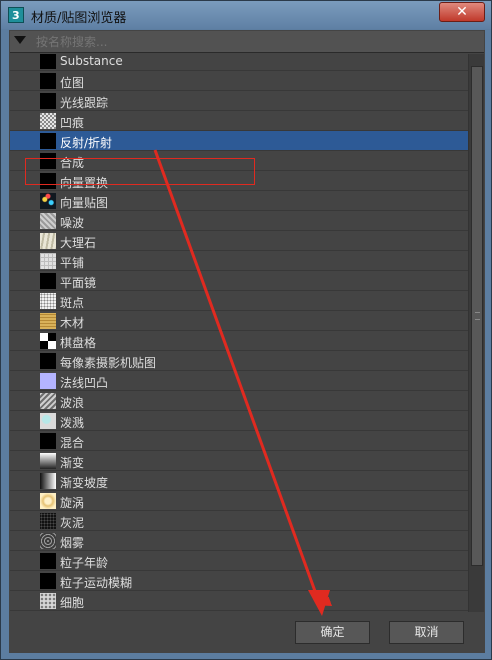 This screenshot has height=660, width=492. What do you see at coordinates (239, 321) in the screenshot?
I see `list-item: 木材` at bounding box center [239, 321].